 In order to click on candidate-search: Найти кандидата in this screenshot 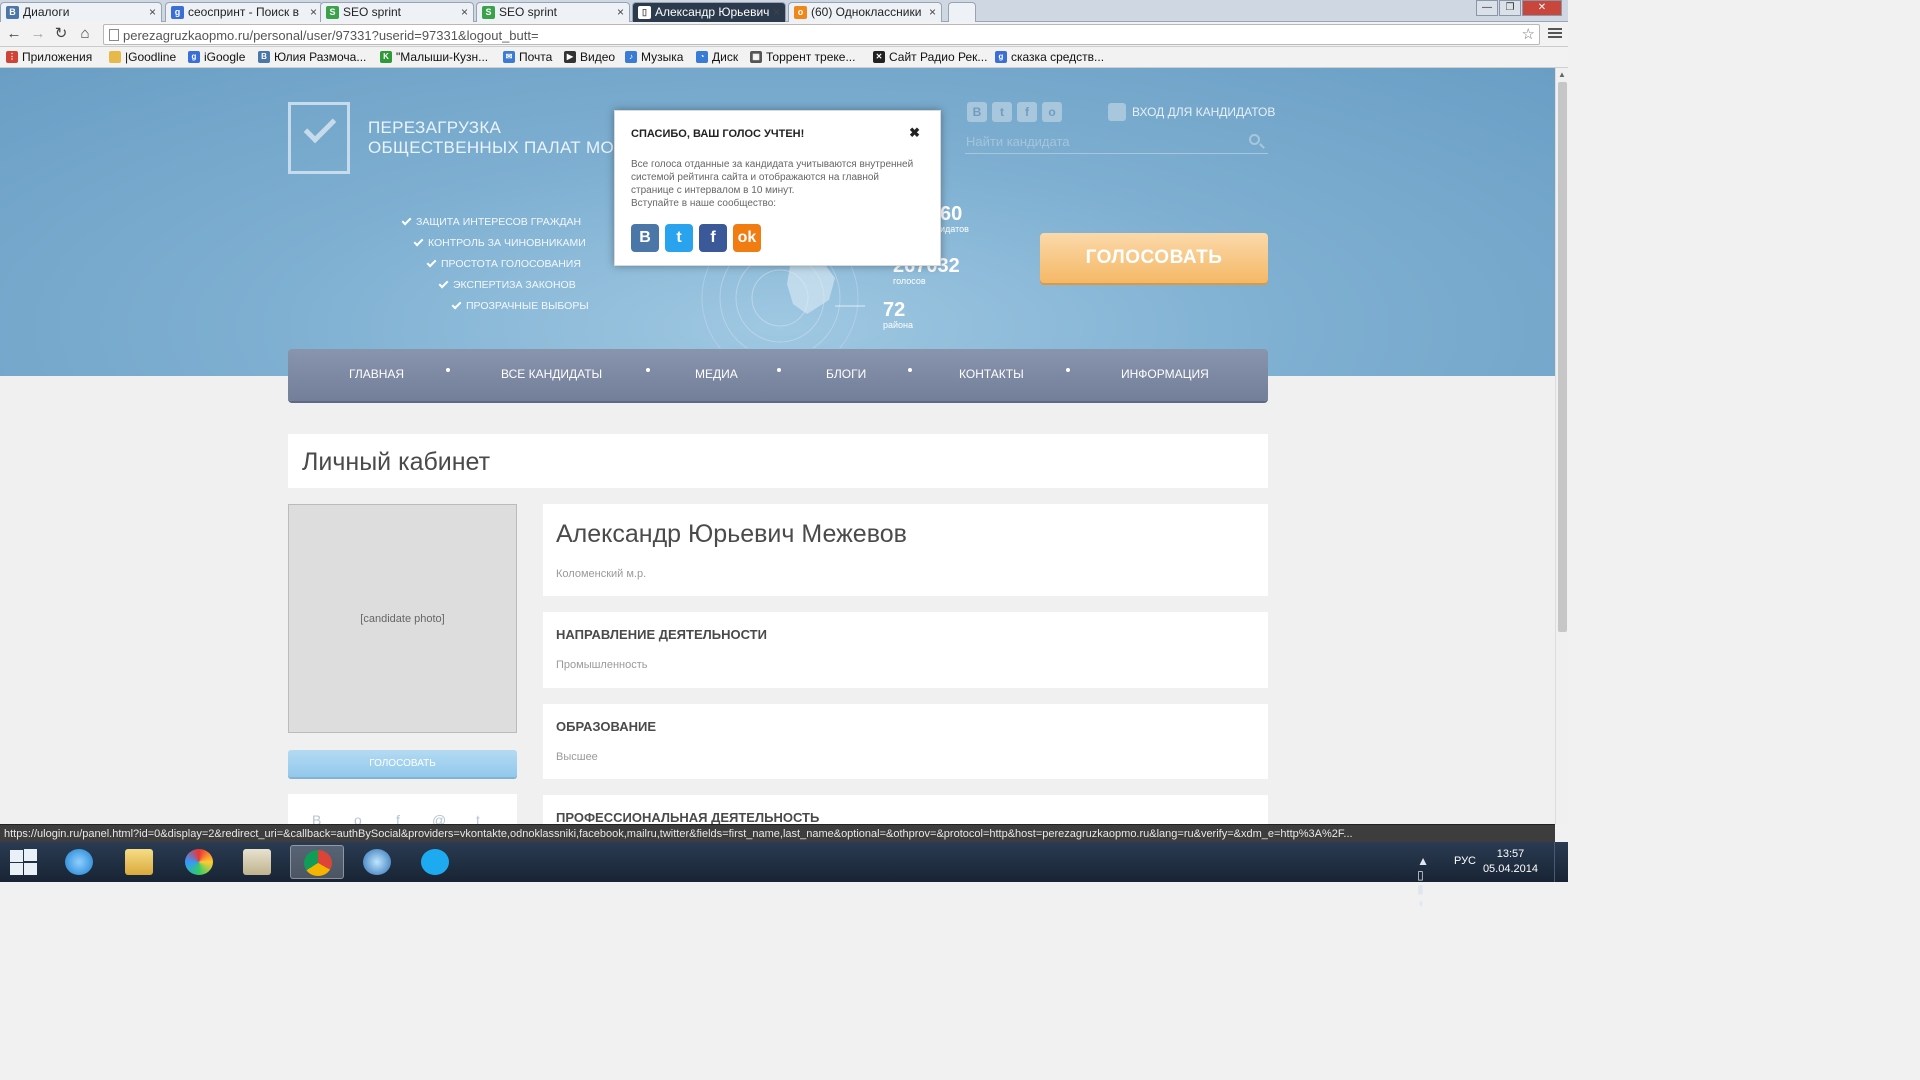, I will do `click(1116, 142)`.